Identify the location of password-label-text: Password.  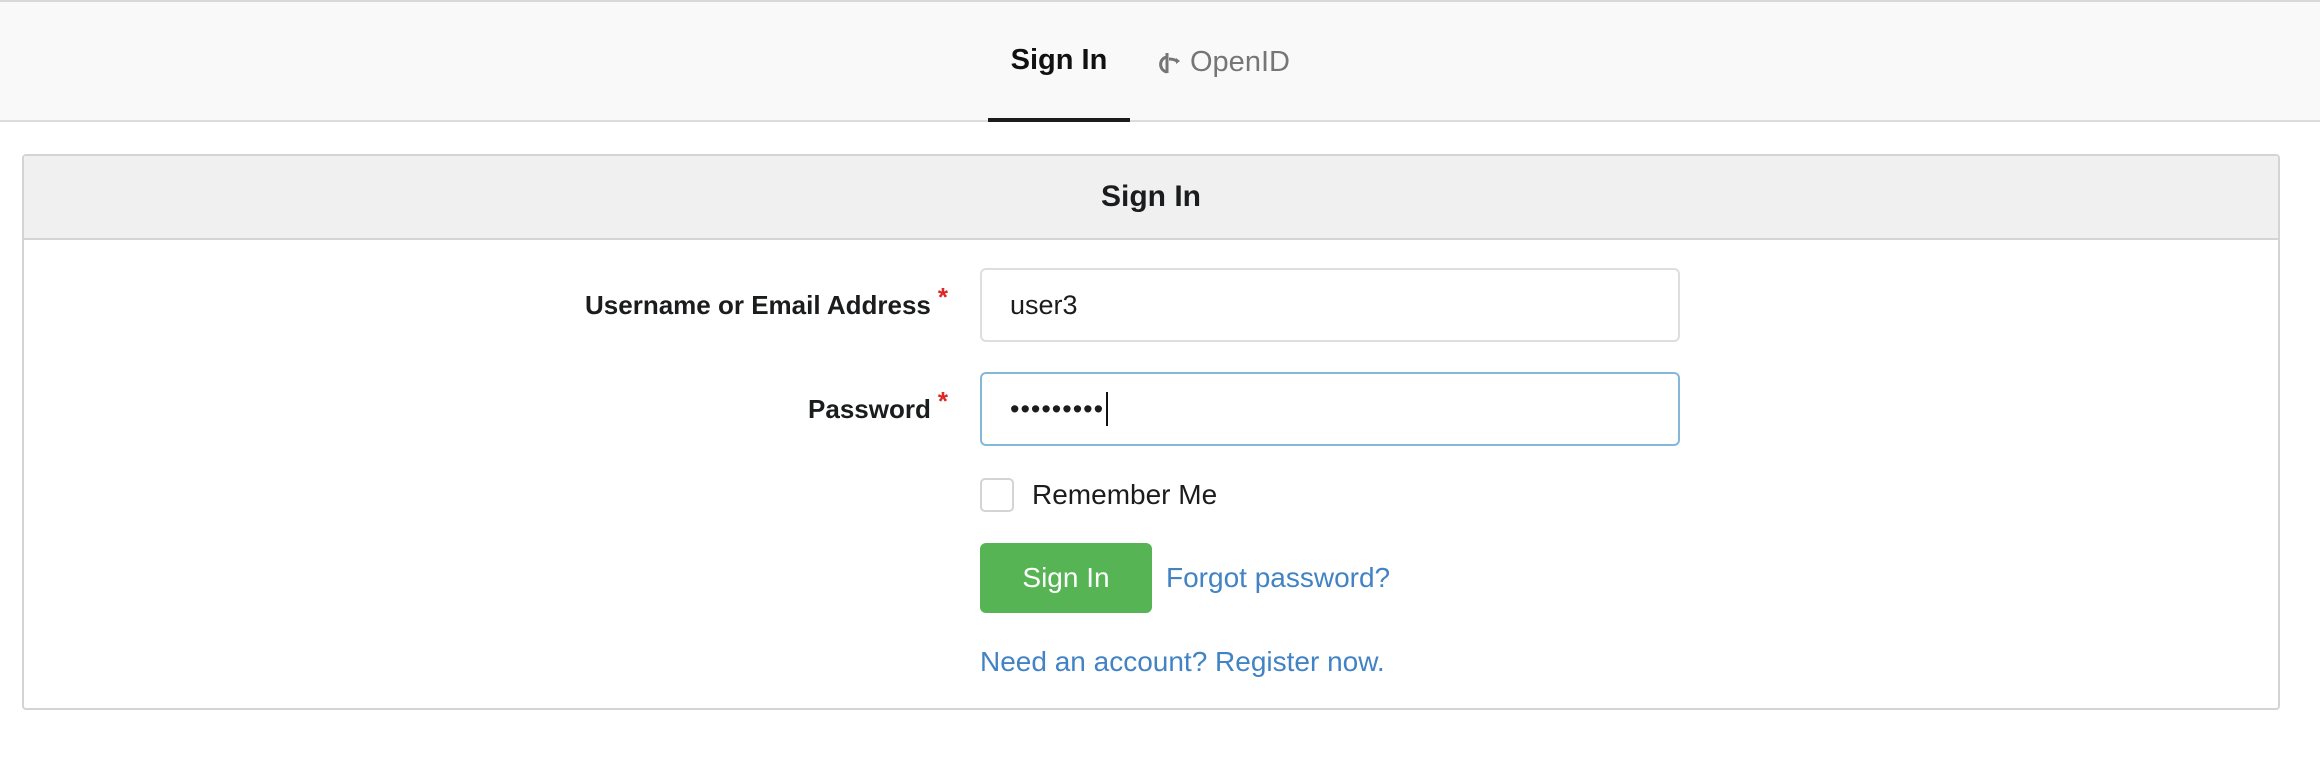
(869, 409).